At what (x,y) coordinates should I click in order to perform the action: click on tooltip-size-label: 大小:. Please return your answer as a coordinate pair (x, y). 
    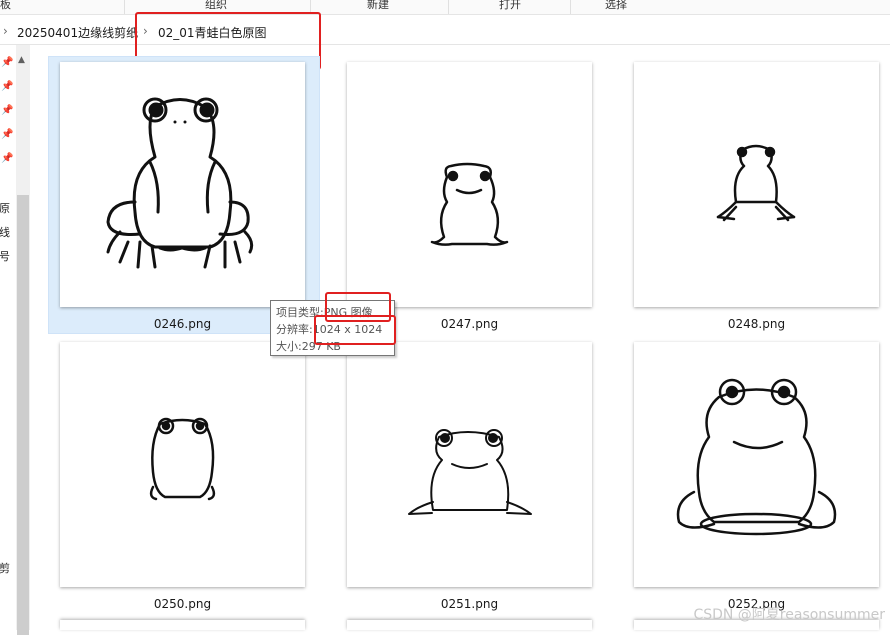
    Looking at the image, I should click on (289, 346).